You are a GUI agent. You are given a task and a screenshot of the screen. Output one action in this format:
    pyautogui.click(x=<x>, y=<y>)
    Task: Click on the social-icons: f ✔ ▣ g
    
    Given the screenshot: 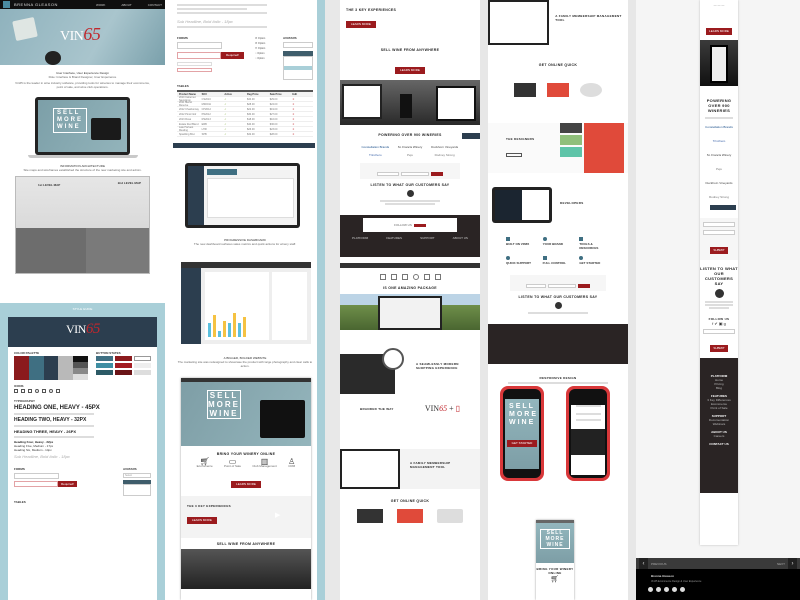 What is the action you would take?
    pyautogui.click(x=719, y=323)
    